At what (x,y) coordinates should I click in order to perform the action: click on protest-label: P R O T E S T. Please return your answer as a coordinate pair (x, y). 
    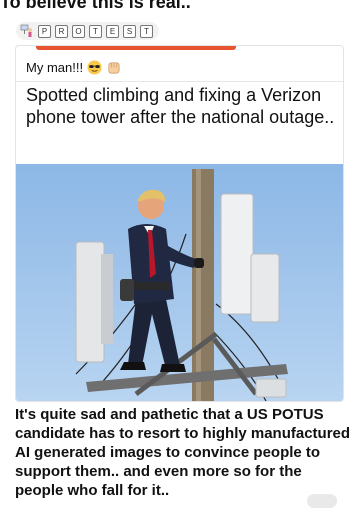
    Looking at the image, I should click on (87, 31).